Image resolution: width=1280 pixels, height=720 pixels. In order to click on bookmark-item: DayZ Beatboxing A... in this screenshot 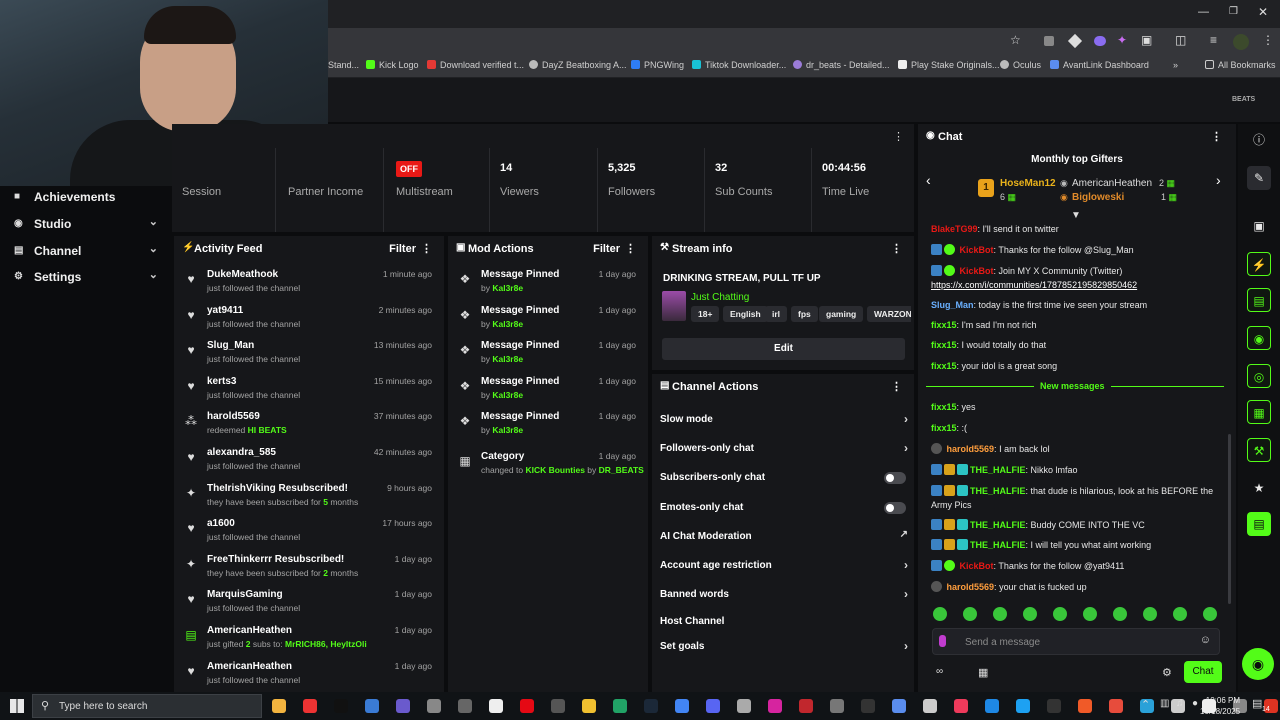, I will do `click(578, 65)`.